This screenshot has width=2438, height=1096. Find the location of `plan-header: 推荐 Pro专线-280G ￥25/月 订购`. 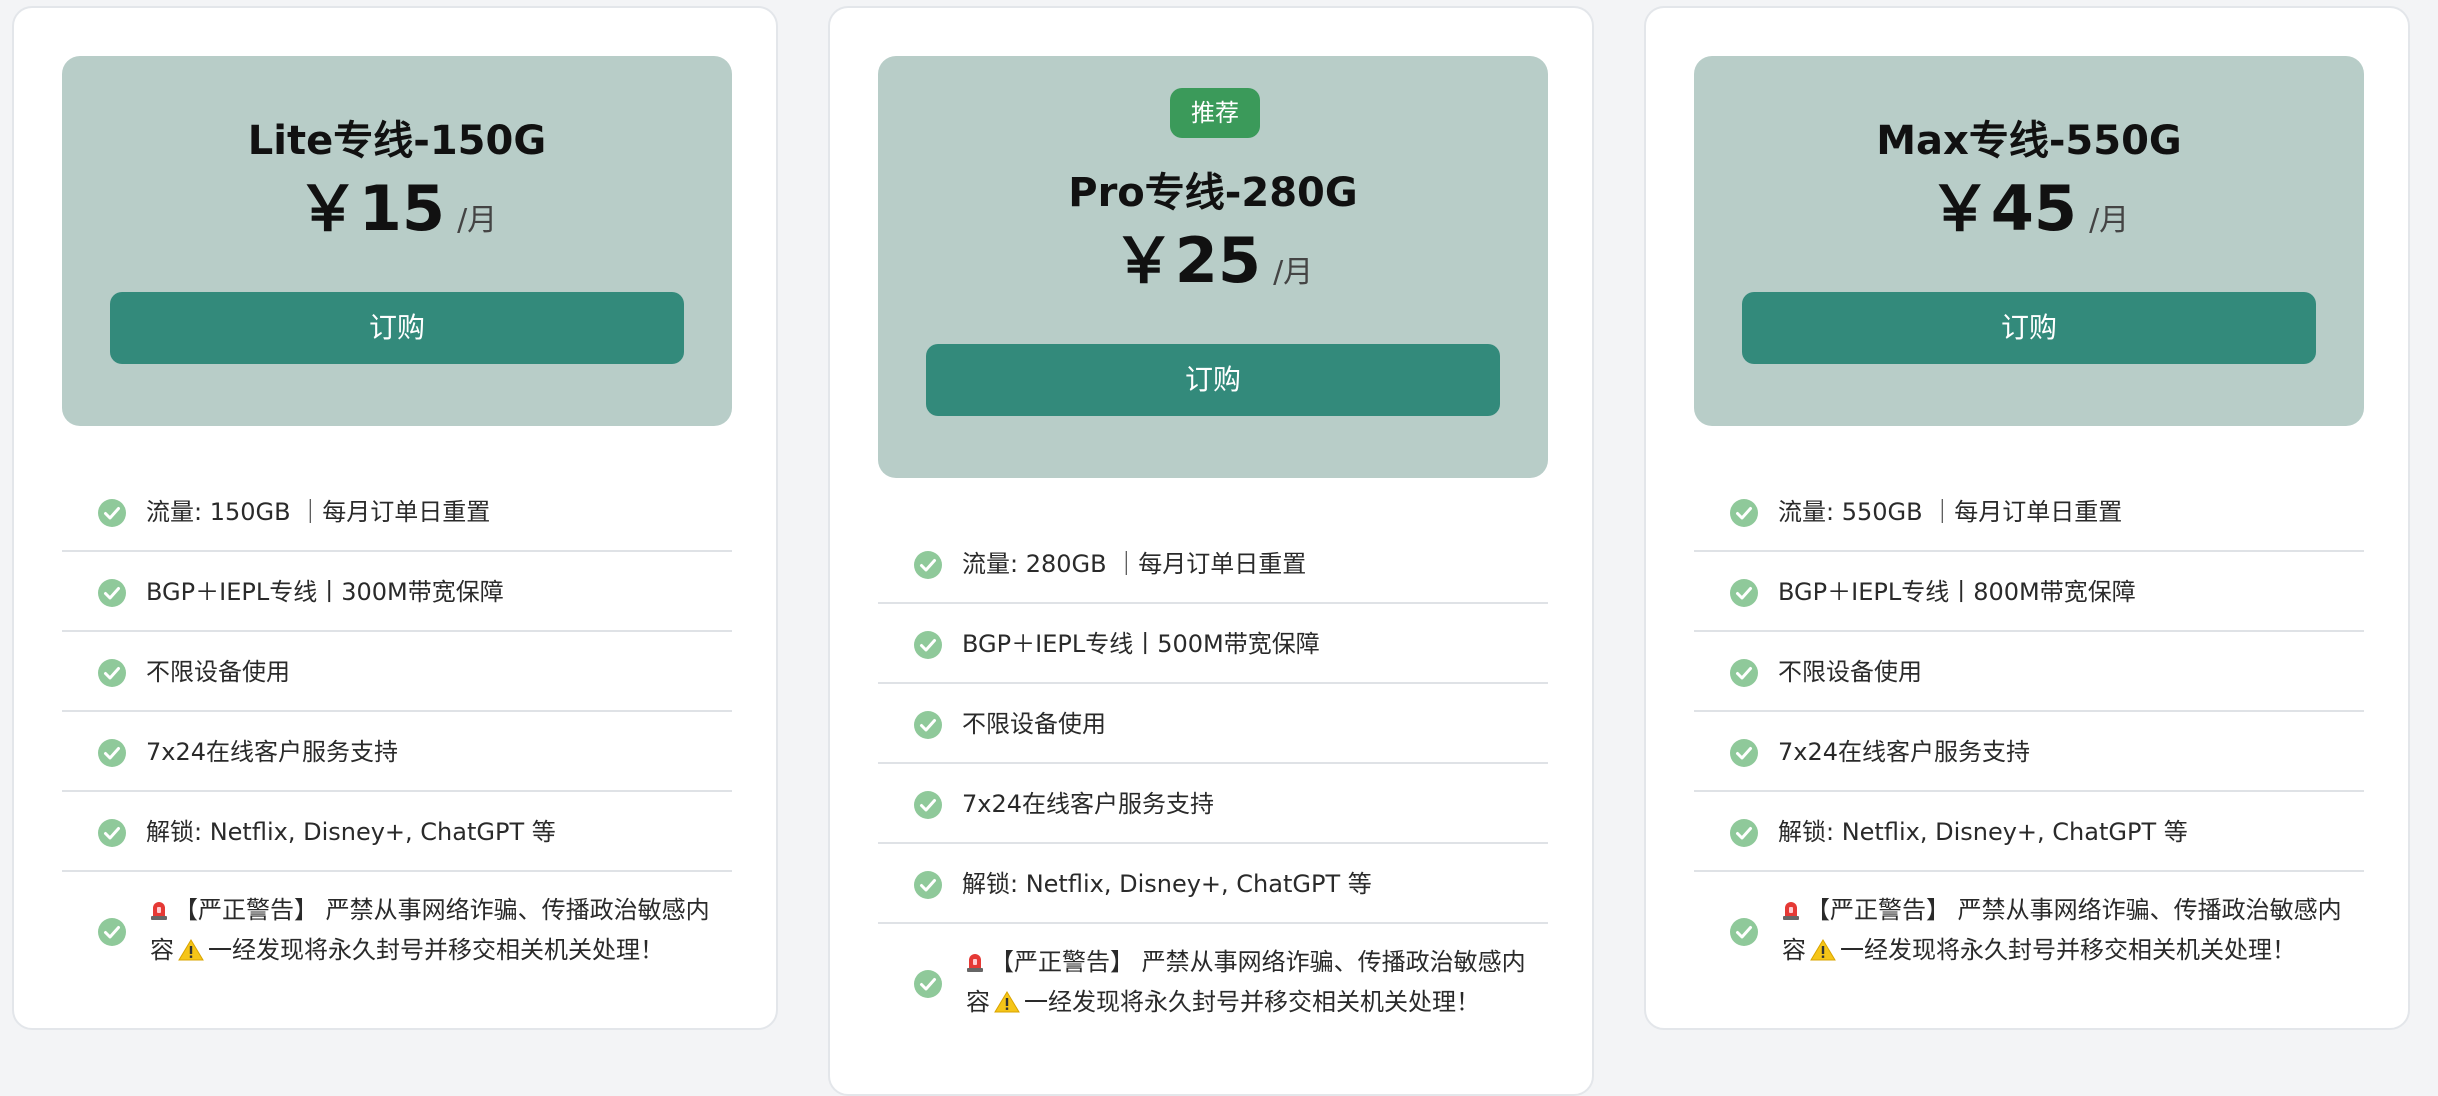

plan-header: 推荐 Pro专线-280G ￥25/月 订购 is located at coordinates (1213, 267).